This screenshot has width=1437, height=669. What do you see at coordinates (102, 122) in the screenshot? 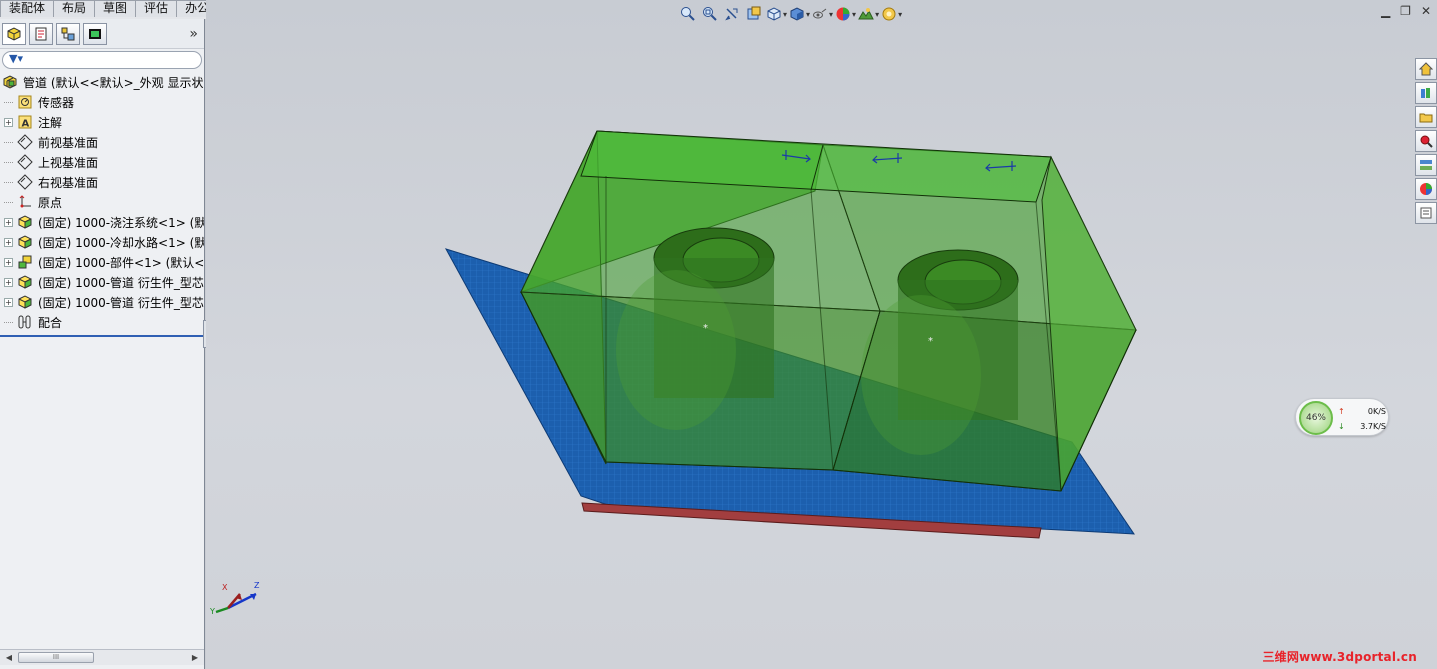
I see `tree-item: + A 注解` at bounding box center [102, 122].